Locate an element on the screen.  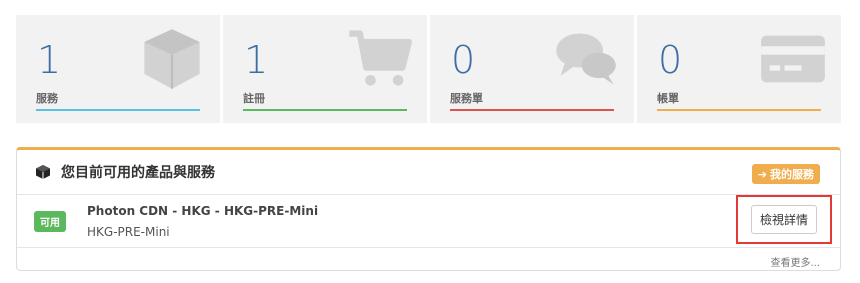
my-services-button: ➔ 我的服務 is located at coordinates (785, 174).